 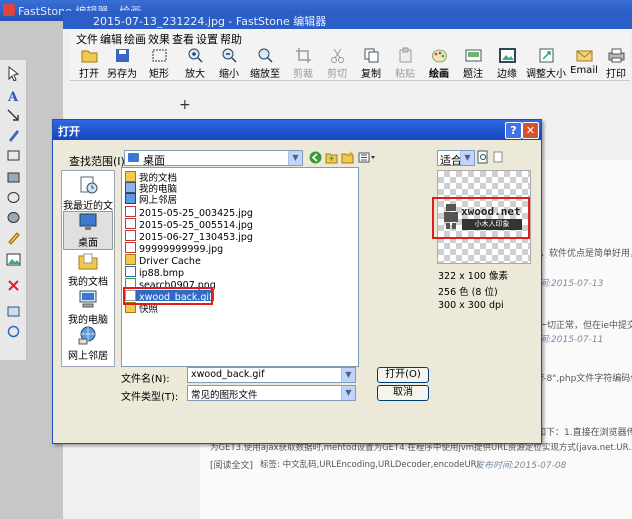 I want to click on caption-icon, so click(x=473, y=55).